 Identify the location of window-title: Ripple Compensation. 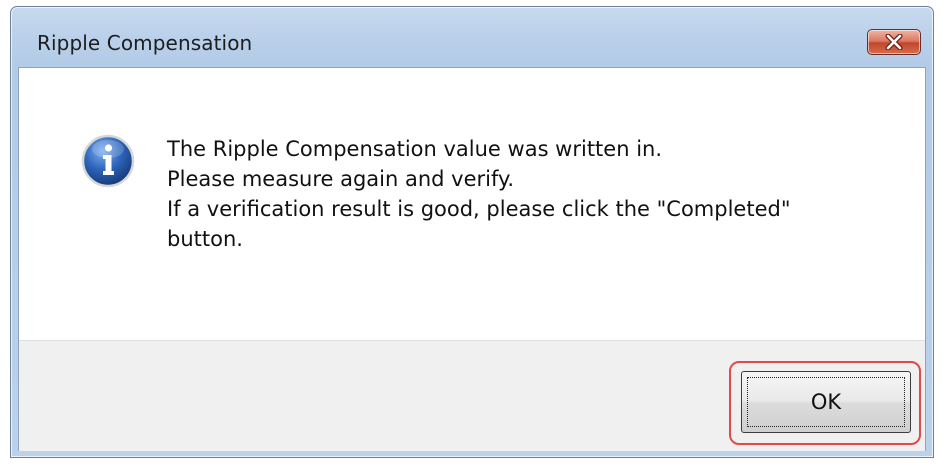
(145, 43).